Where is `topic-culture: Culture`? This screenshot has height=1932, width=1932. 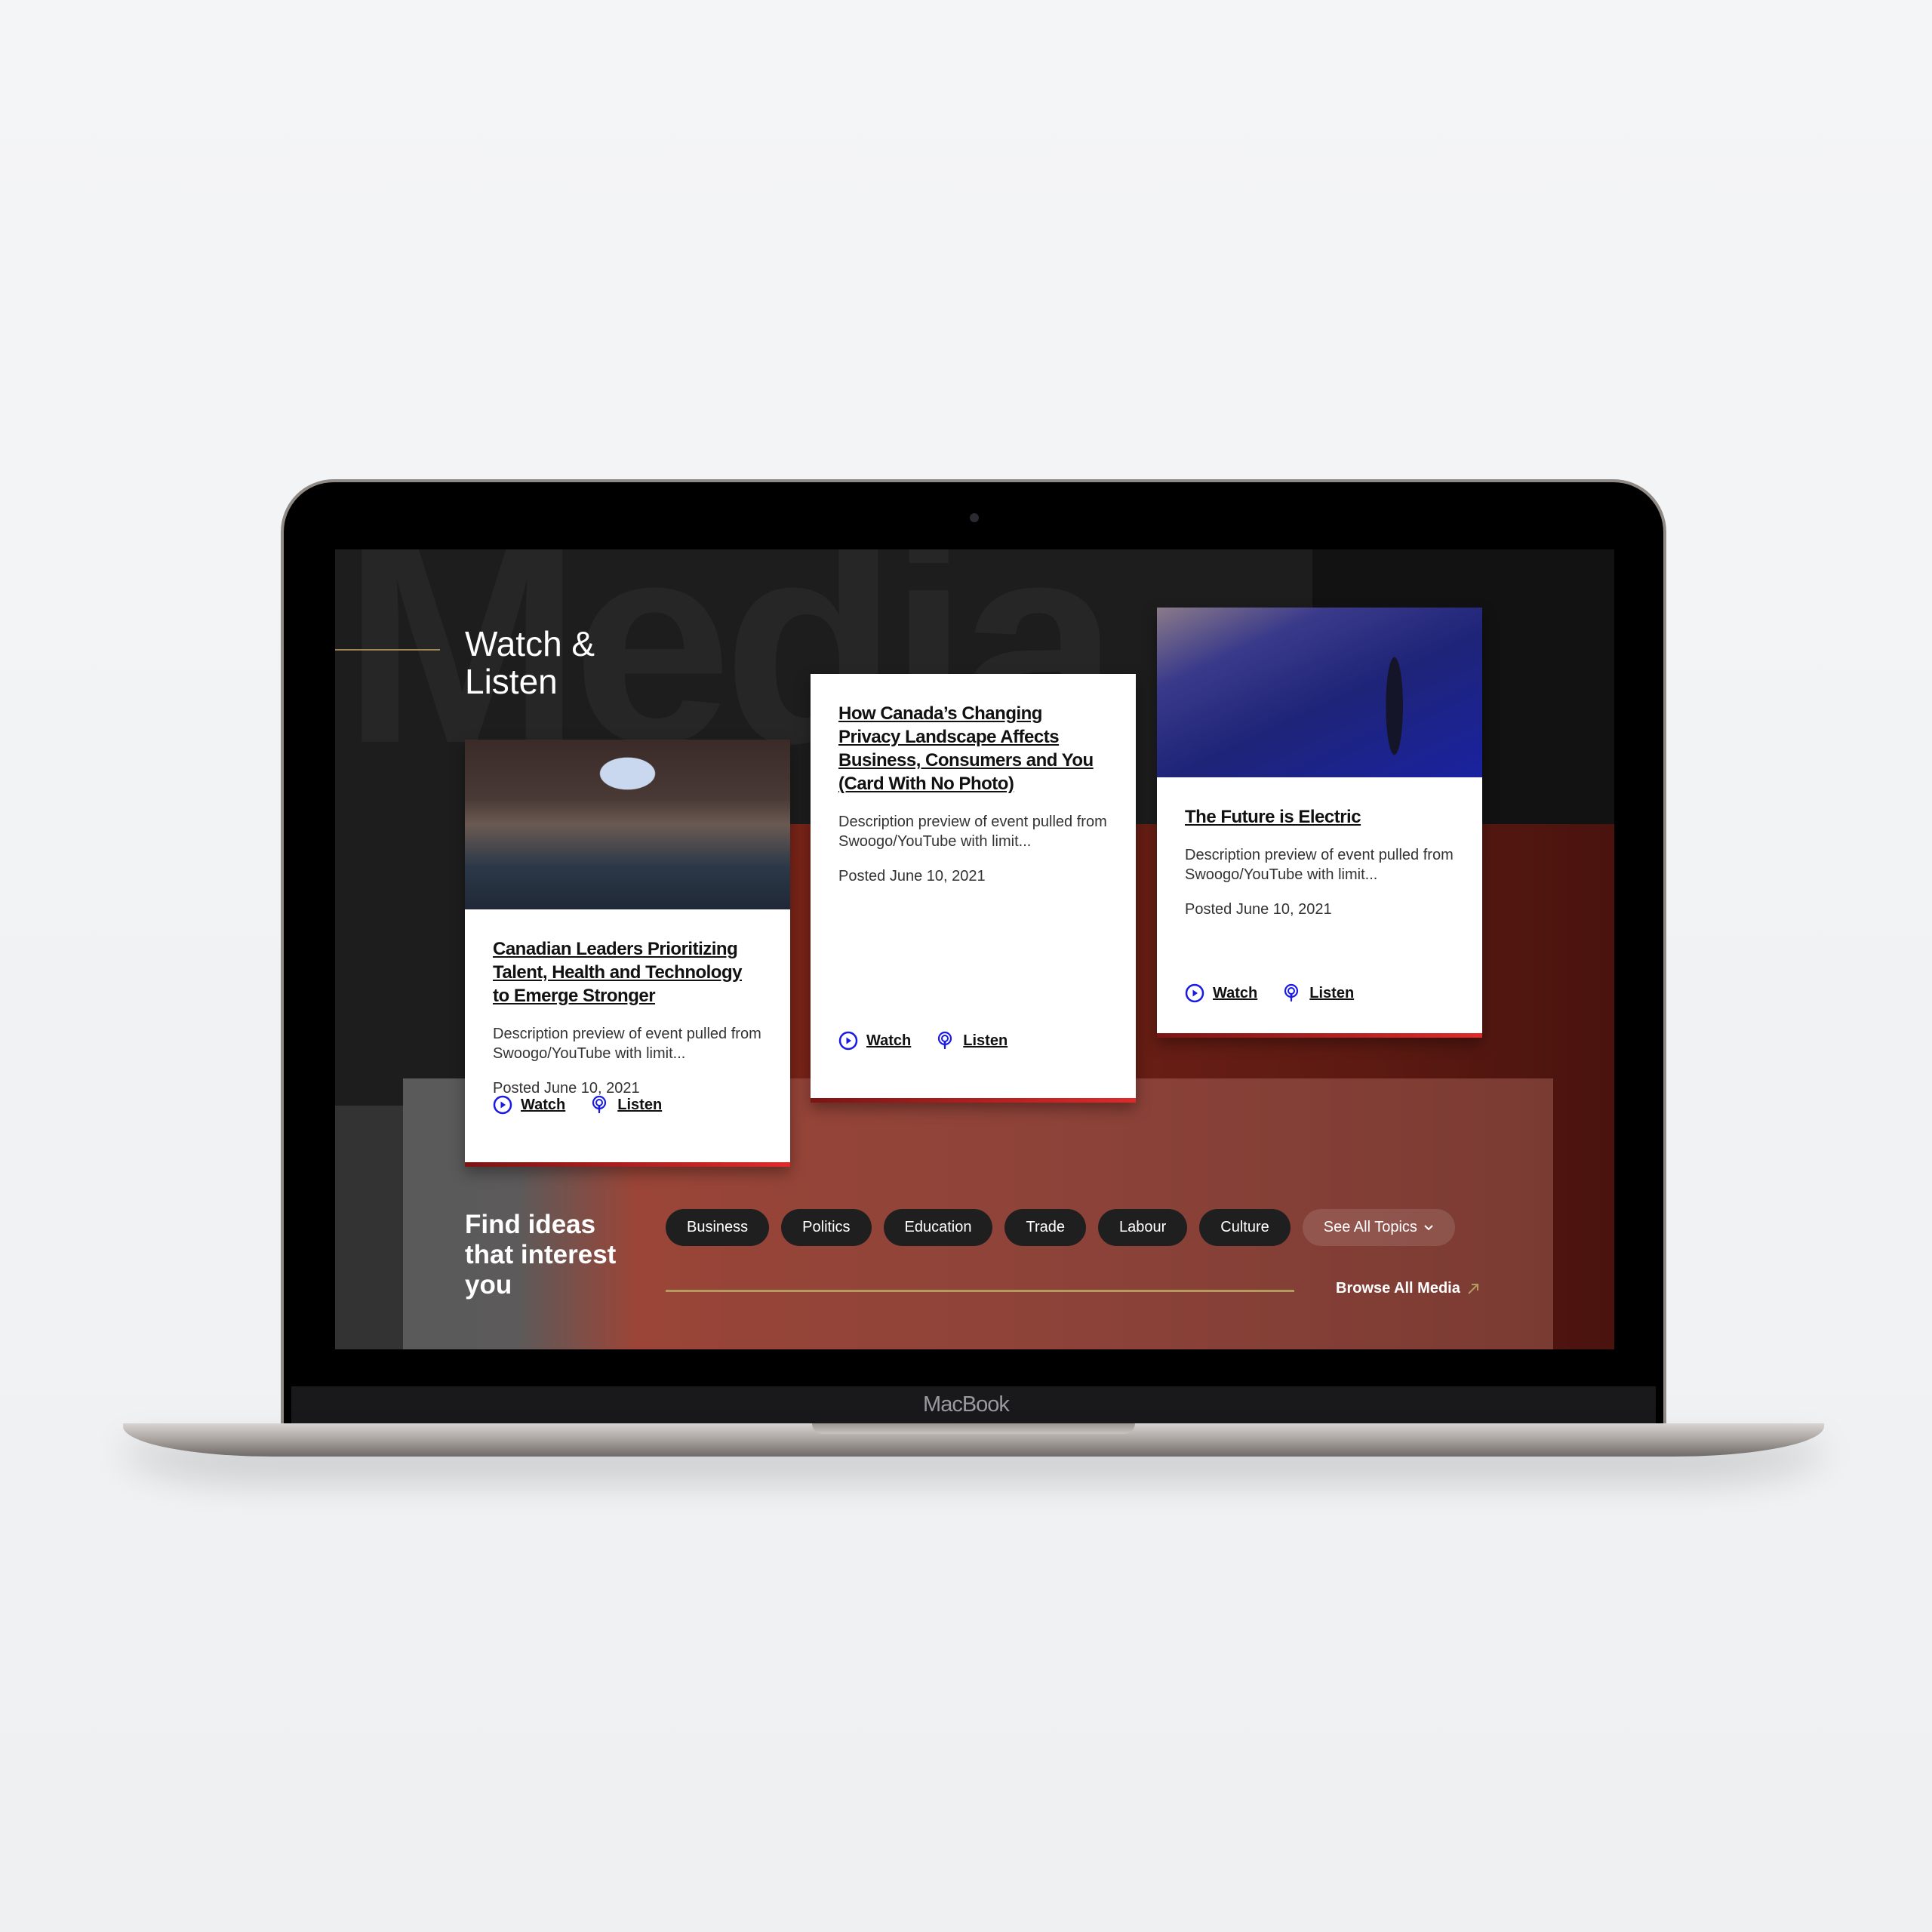
topic-culture: Culture is located at coordinates (1245, 1227).